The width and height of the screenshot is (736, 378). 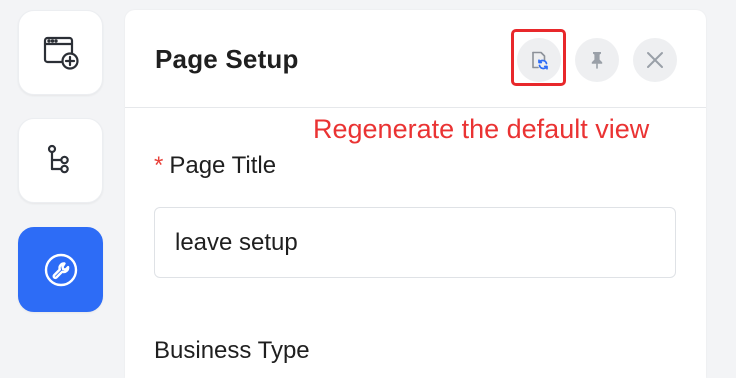 I want to click on flow-tree-icon, so click(x=61, y=161).